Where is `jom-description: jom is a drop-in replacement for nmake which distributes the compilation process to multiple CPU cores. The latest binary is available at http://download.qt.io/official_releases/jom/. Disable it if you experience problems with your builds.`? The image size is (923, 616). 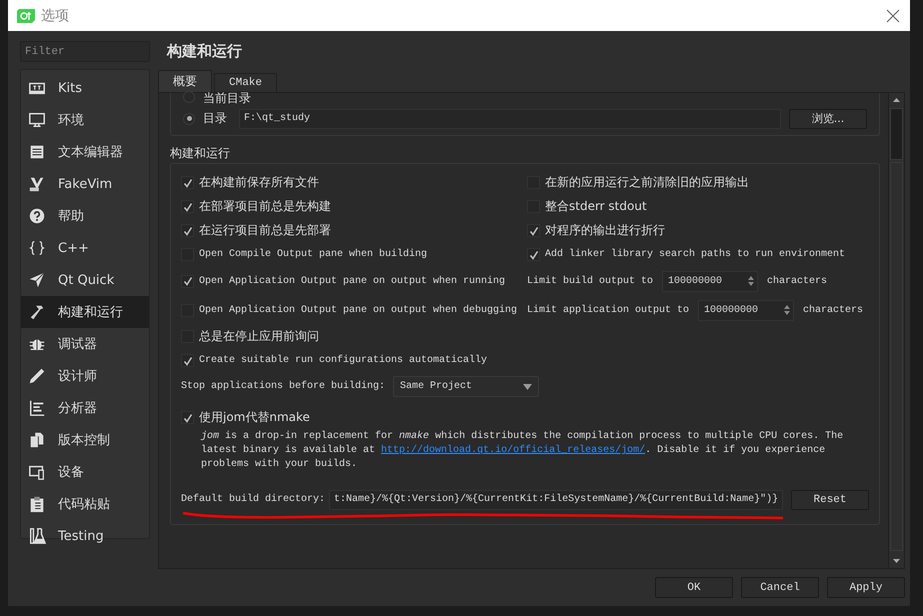
jom-description: jom is a drop-in replacement for nmake which distributes the compilation process to multiple CPU cores. The latest binary is available at http://download.qt.io/official_releases/jom/. Disable it if you experience problems with your builds. is located at coordinates (522, 451).